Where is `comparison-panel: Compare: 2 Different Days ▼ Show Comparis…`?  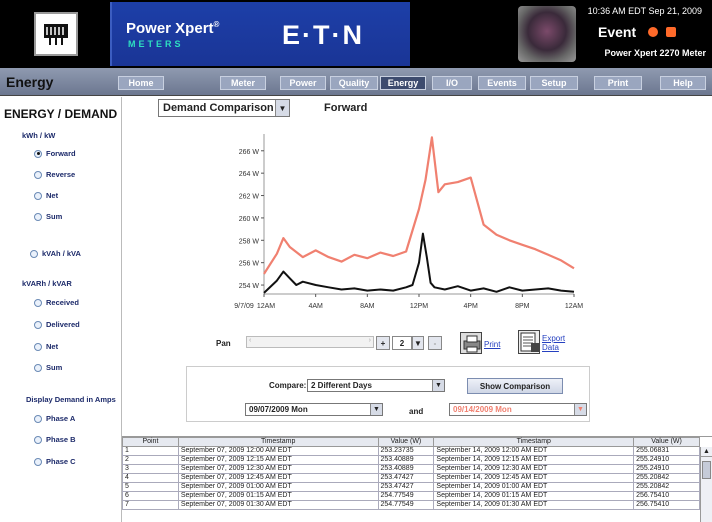 comparison-panel: Compare: 2 Different Days ▼ Show Comparis… is located at coordinates (388, 394).